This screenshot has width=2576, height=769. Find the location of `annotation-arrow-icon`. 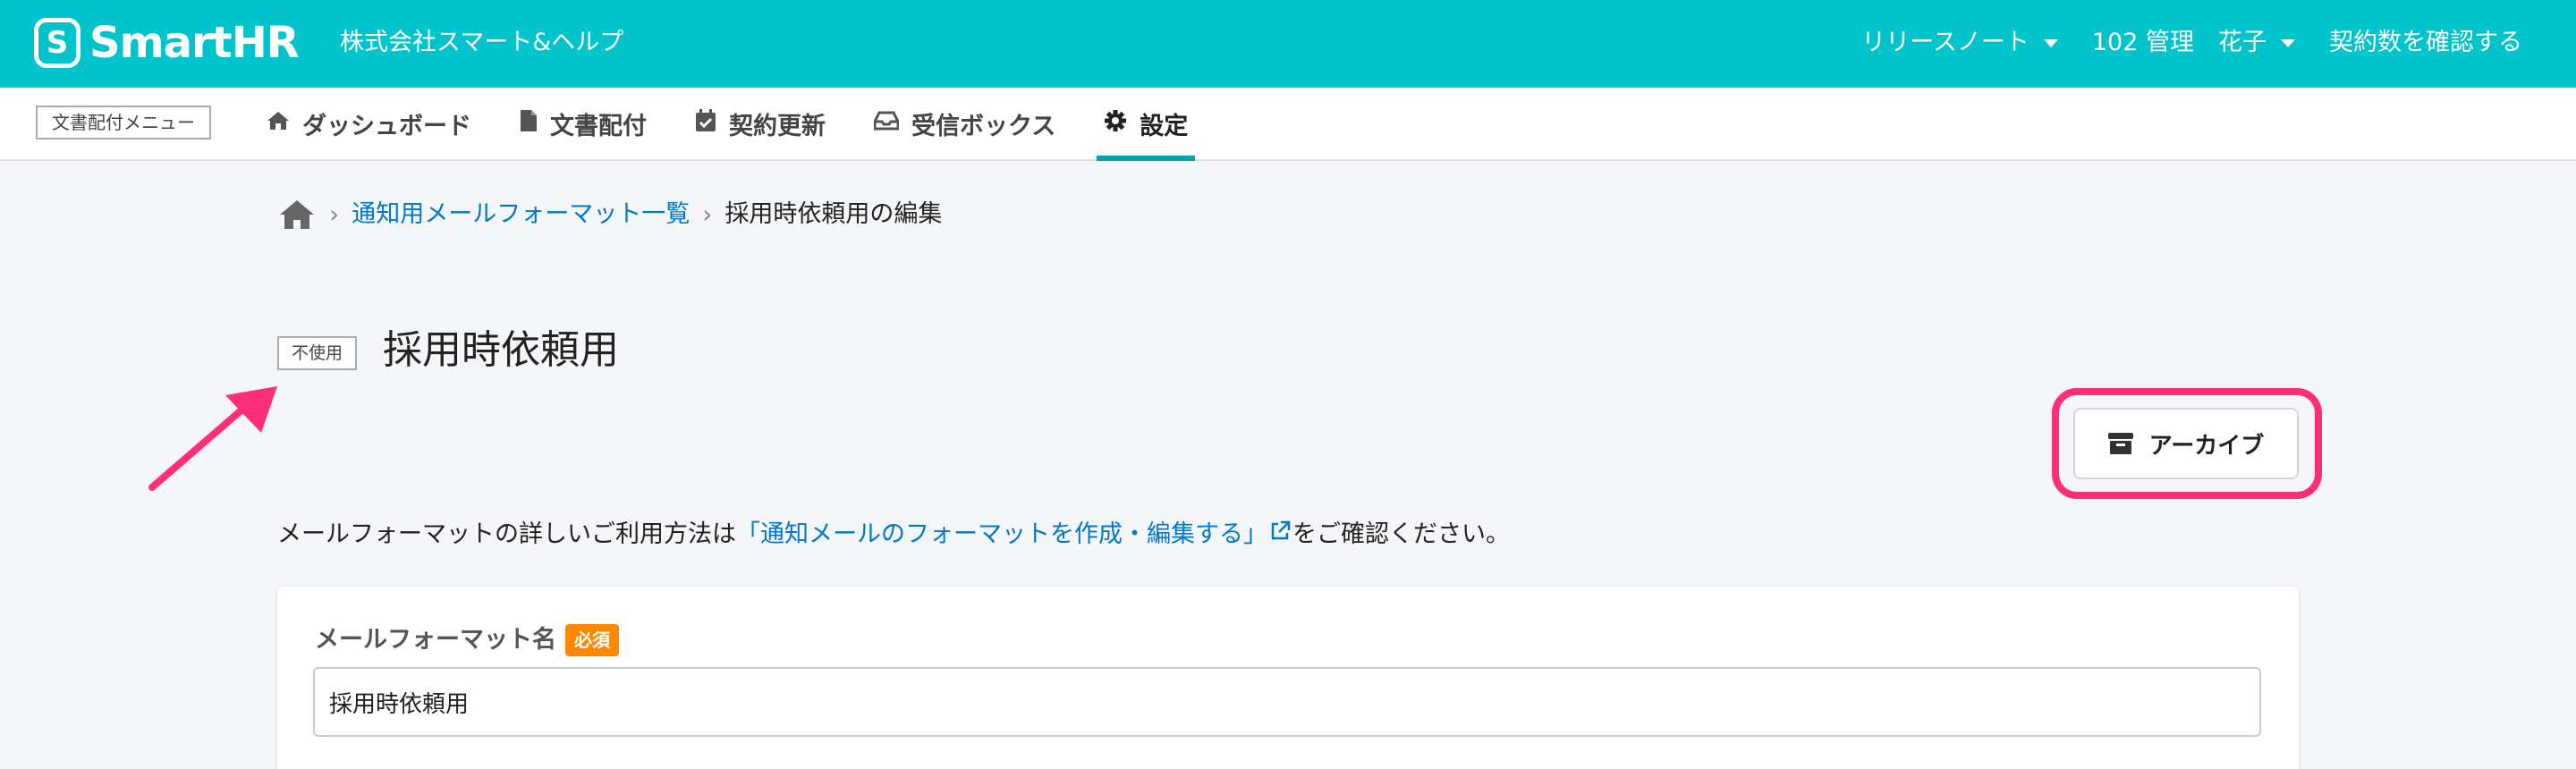

annotation-arrow-icon is located at coordinates (212, 439).